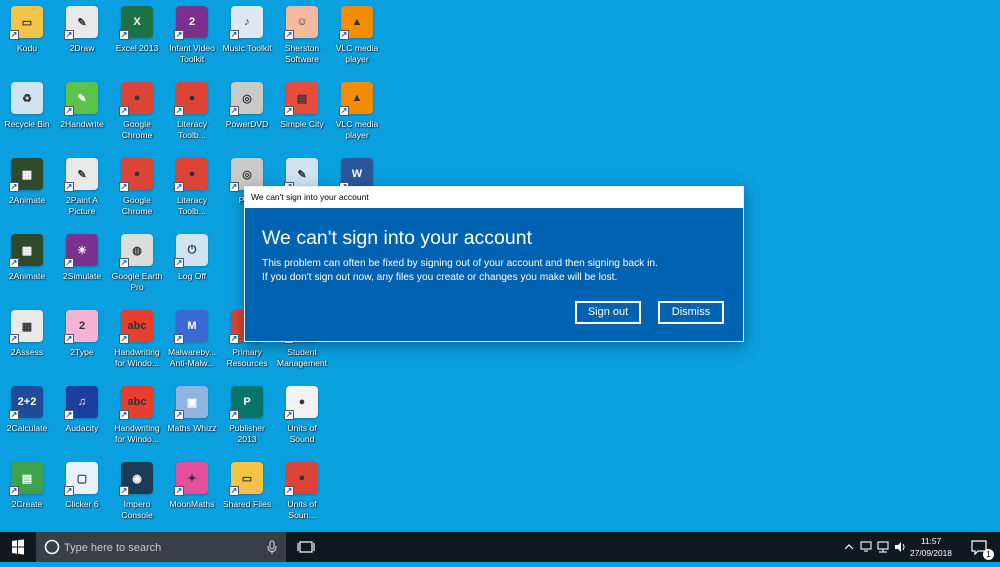 This screenshot has height=567, width=1000. Describe the element at coordinates (81, 175) in the screenshot. I see `2paint-icon: ✎ ↗` at that location.